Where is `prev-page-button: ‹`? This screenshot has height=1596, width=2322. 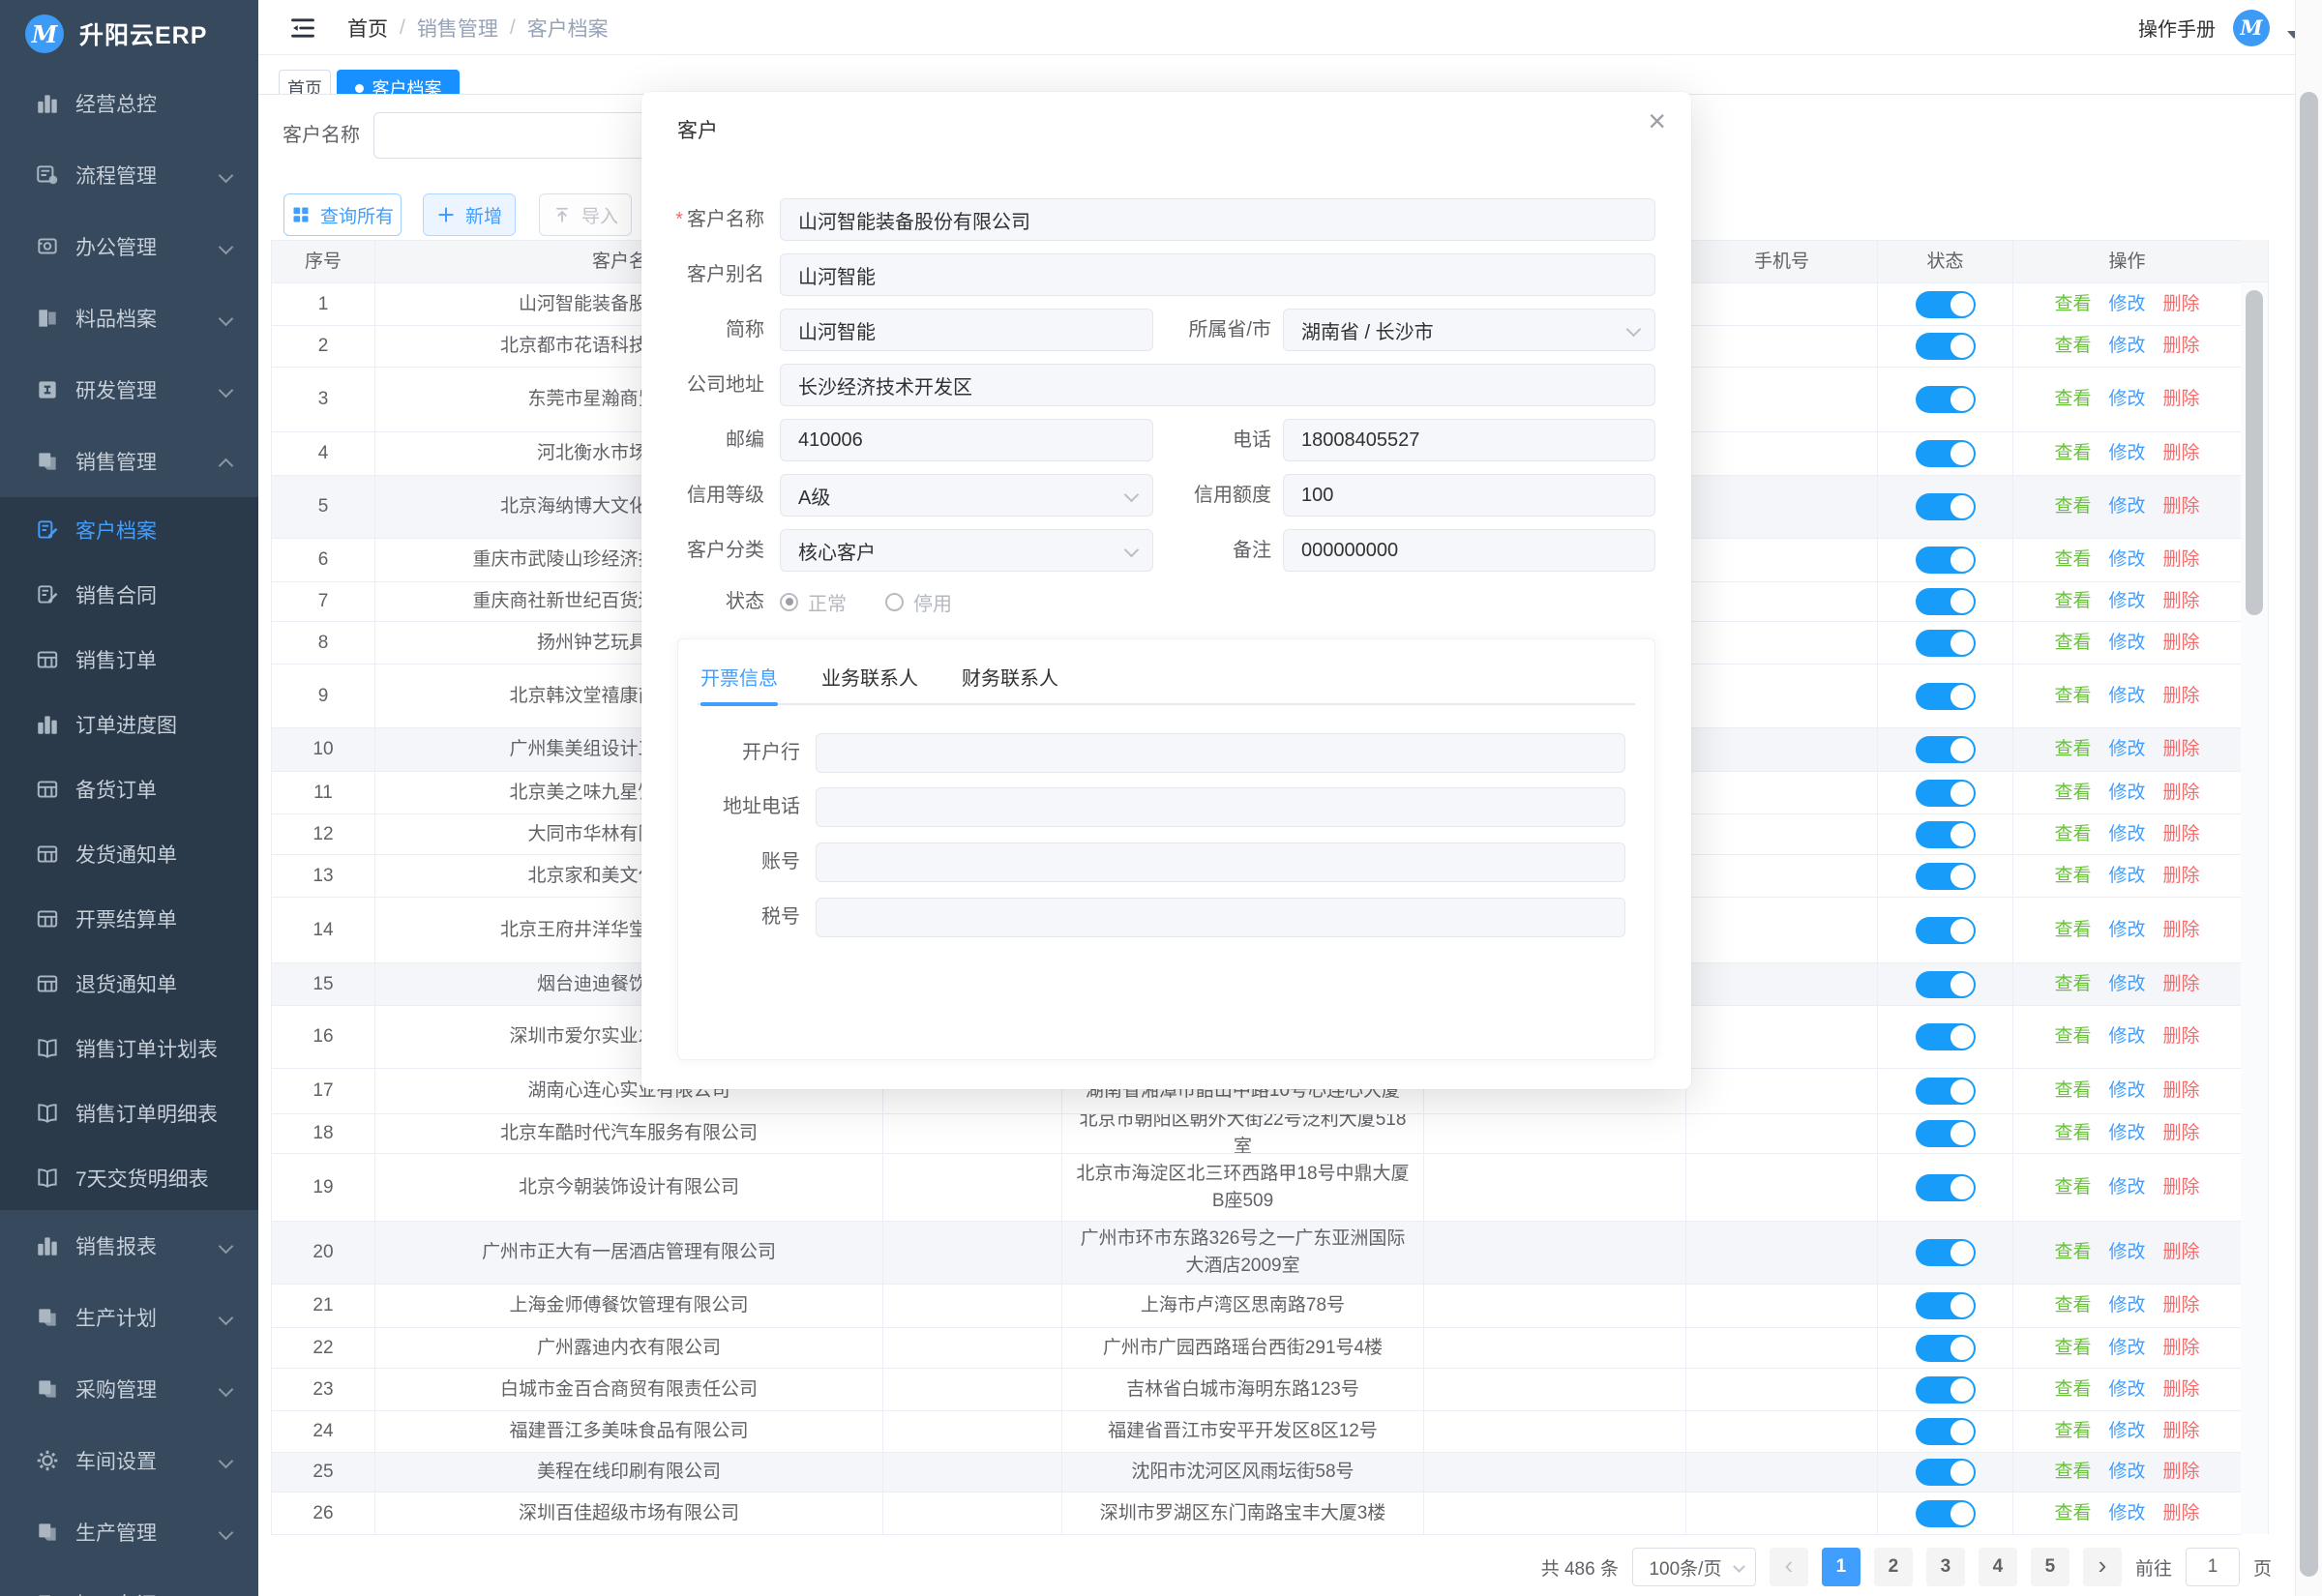 prev-page-button: ‹ is located at coordinates (1788, 1567).